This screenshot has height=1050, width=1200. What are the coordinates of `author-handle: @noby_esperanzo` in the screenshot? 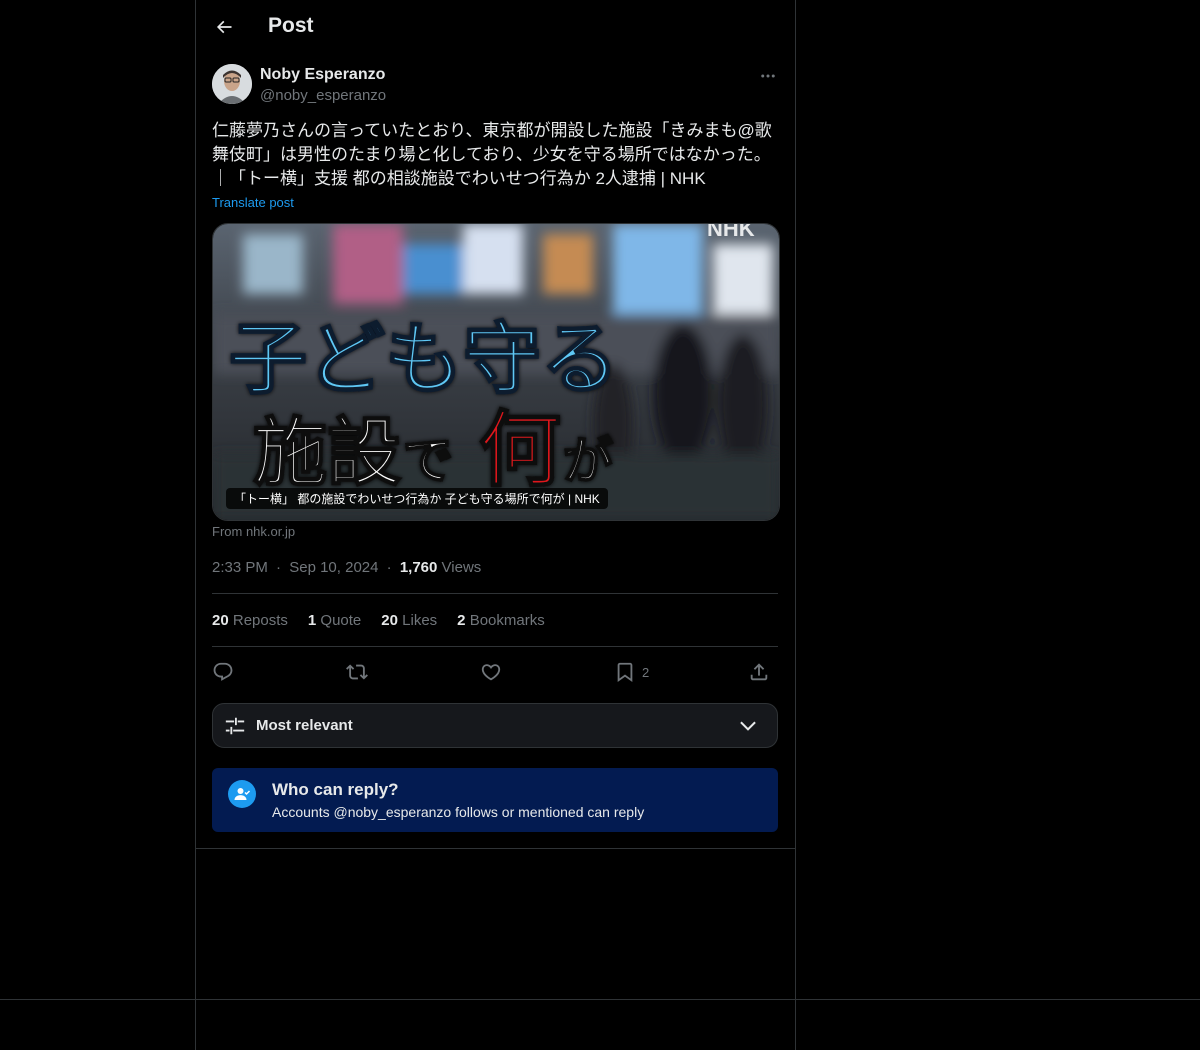 It's located at (323, 95).